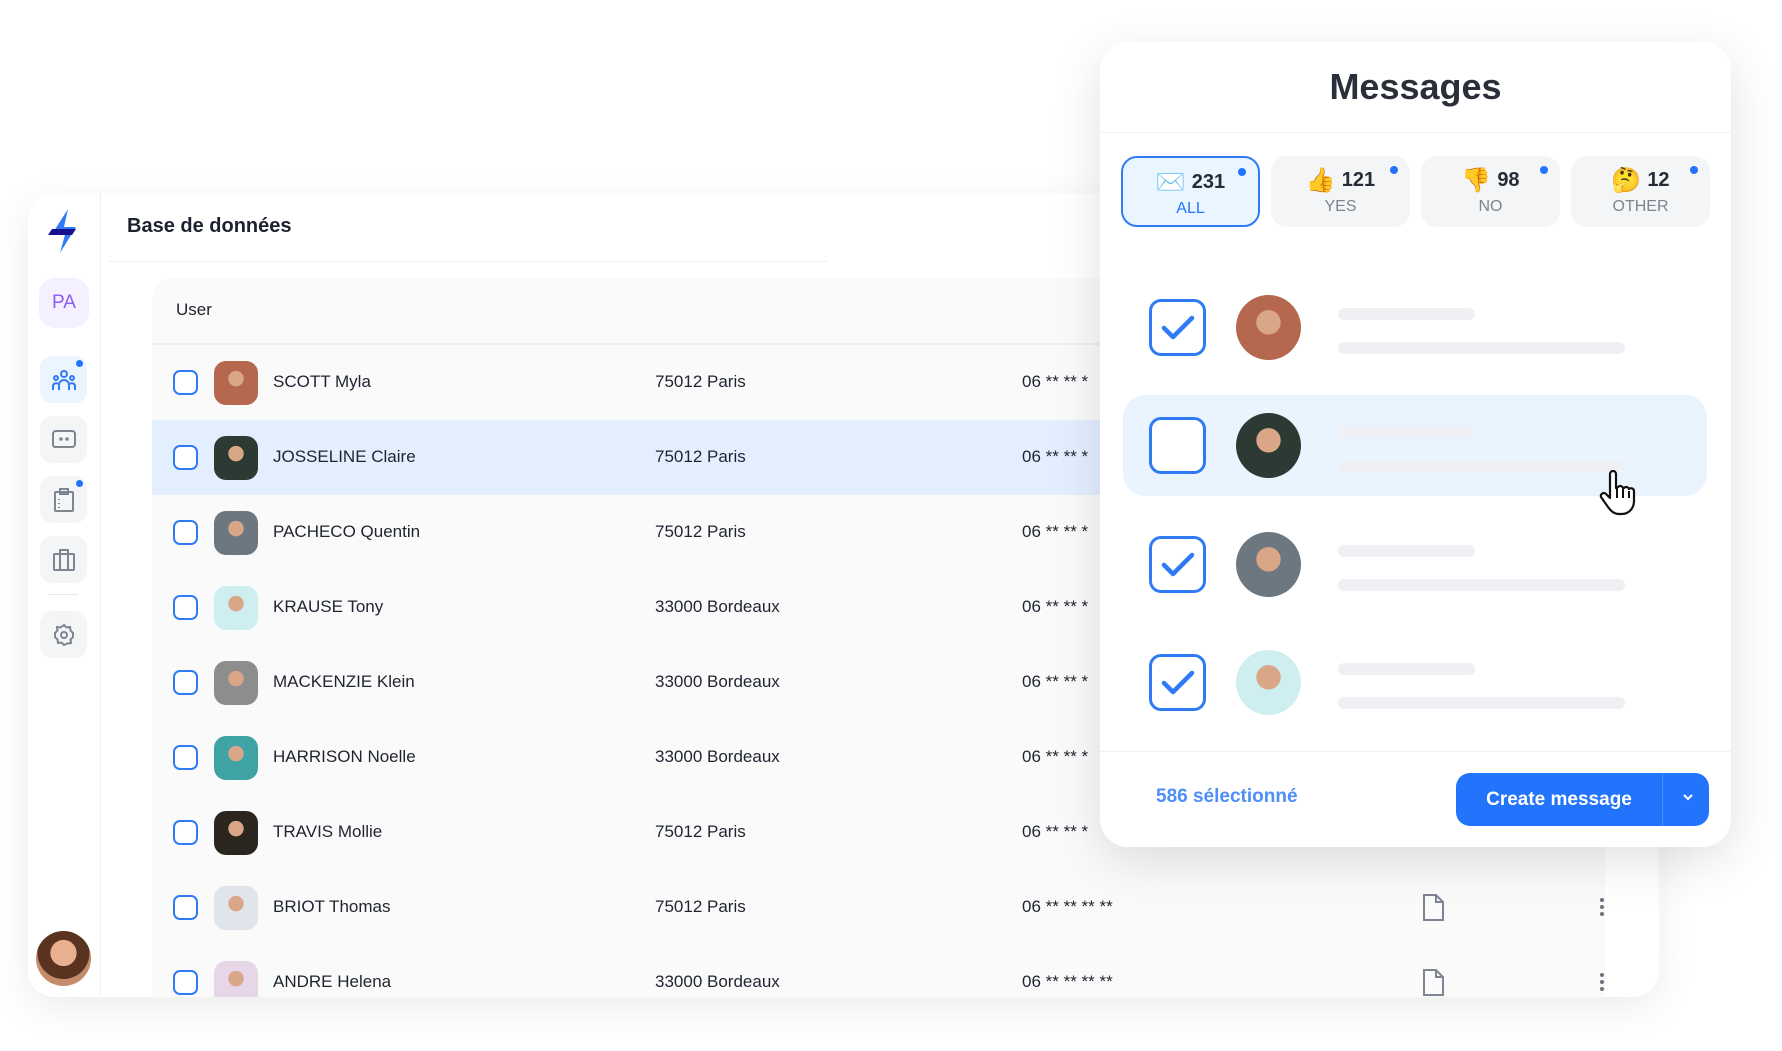  Describe the element at coordinates (1626, 180) in the screenshot. I see `tab-emoji-icon: 🤔` at that location.